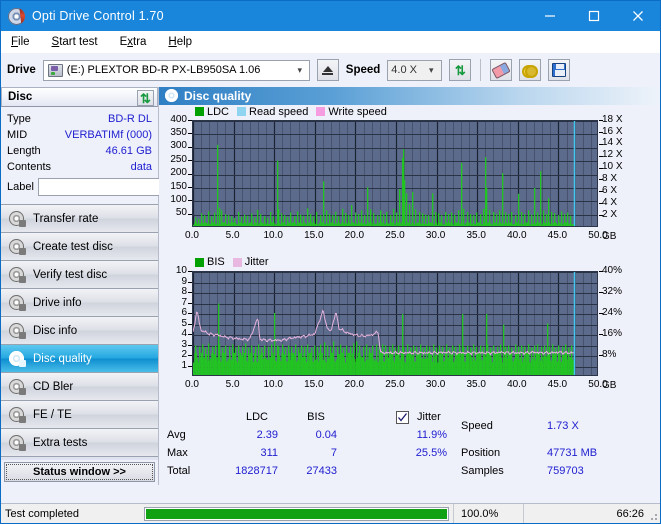  What do you see at coordinates (79, 151) in the screenshot?
I see `disc-info-row-length: Length 46.61 GB` at bounding box center [79, 151].